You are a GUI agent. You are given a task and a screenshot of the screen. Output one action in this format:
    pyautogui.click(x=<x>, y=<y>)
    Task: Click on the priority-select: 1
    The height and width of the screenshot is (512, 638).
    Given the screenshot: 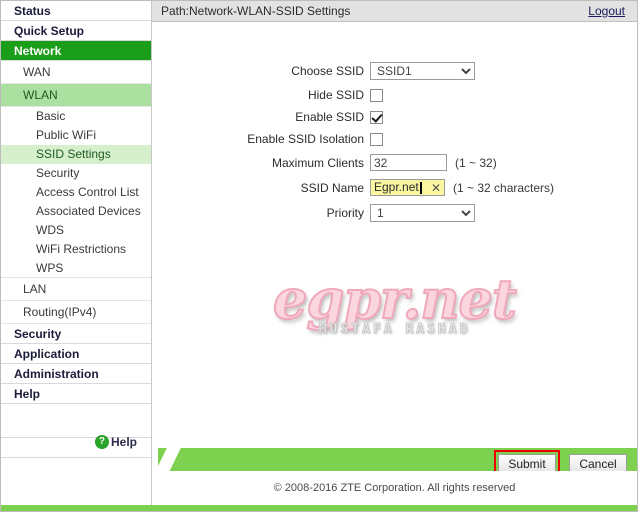 What is the action you would take?
    pyautogui.click(x=422, y=213)
    